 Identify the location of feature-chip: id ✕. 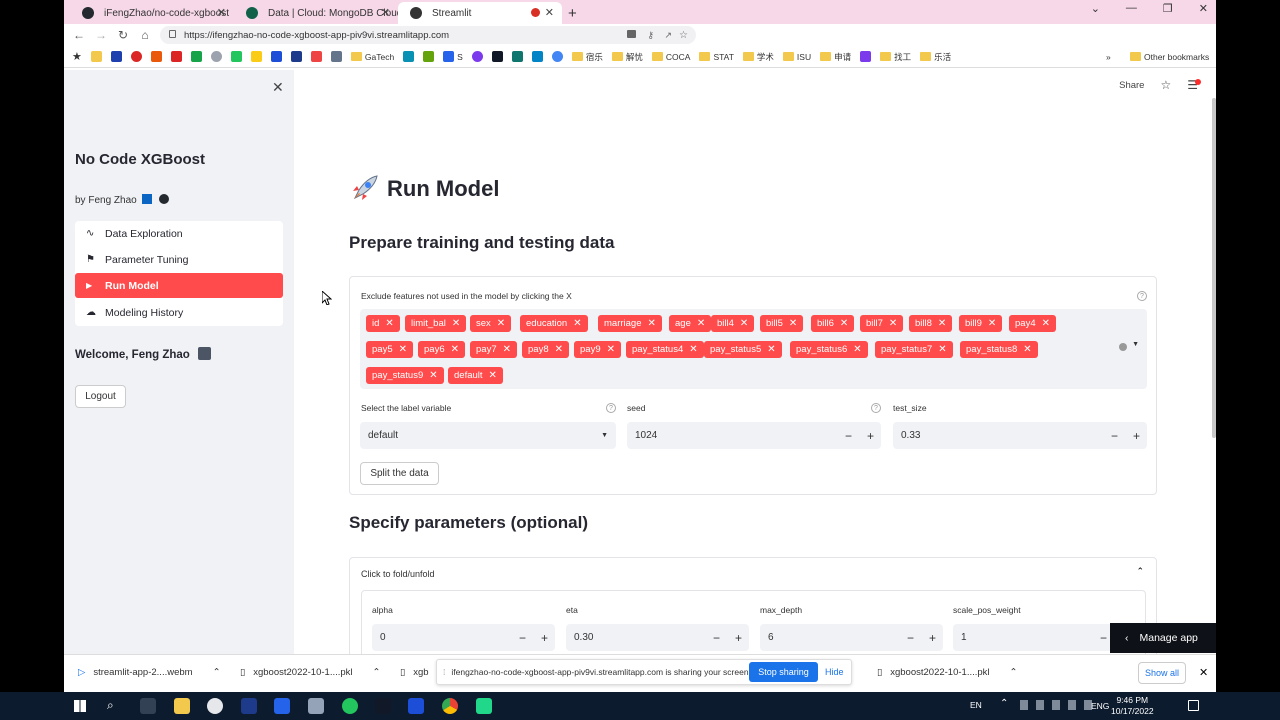
(383, 323).